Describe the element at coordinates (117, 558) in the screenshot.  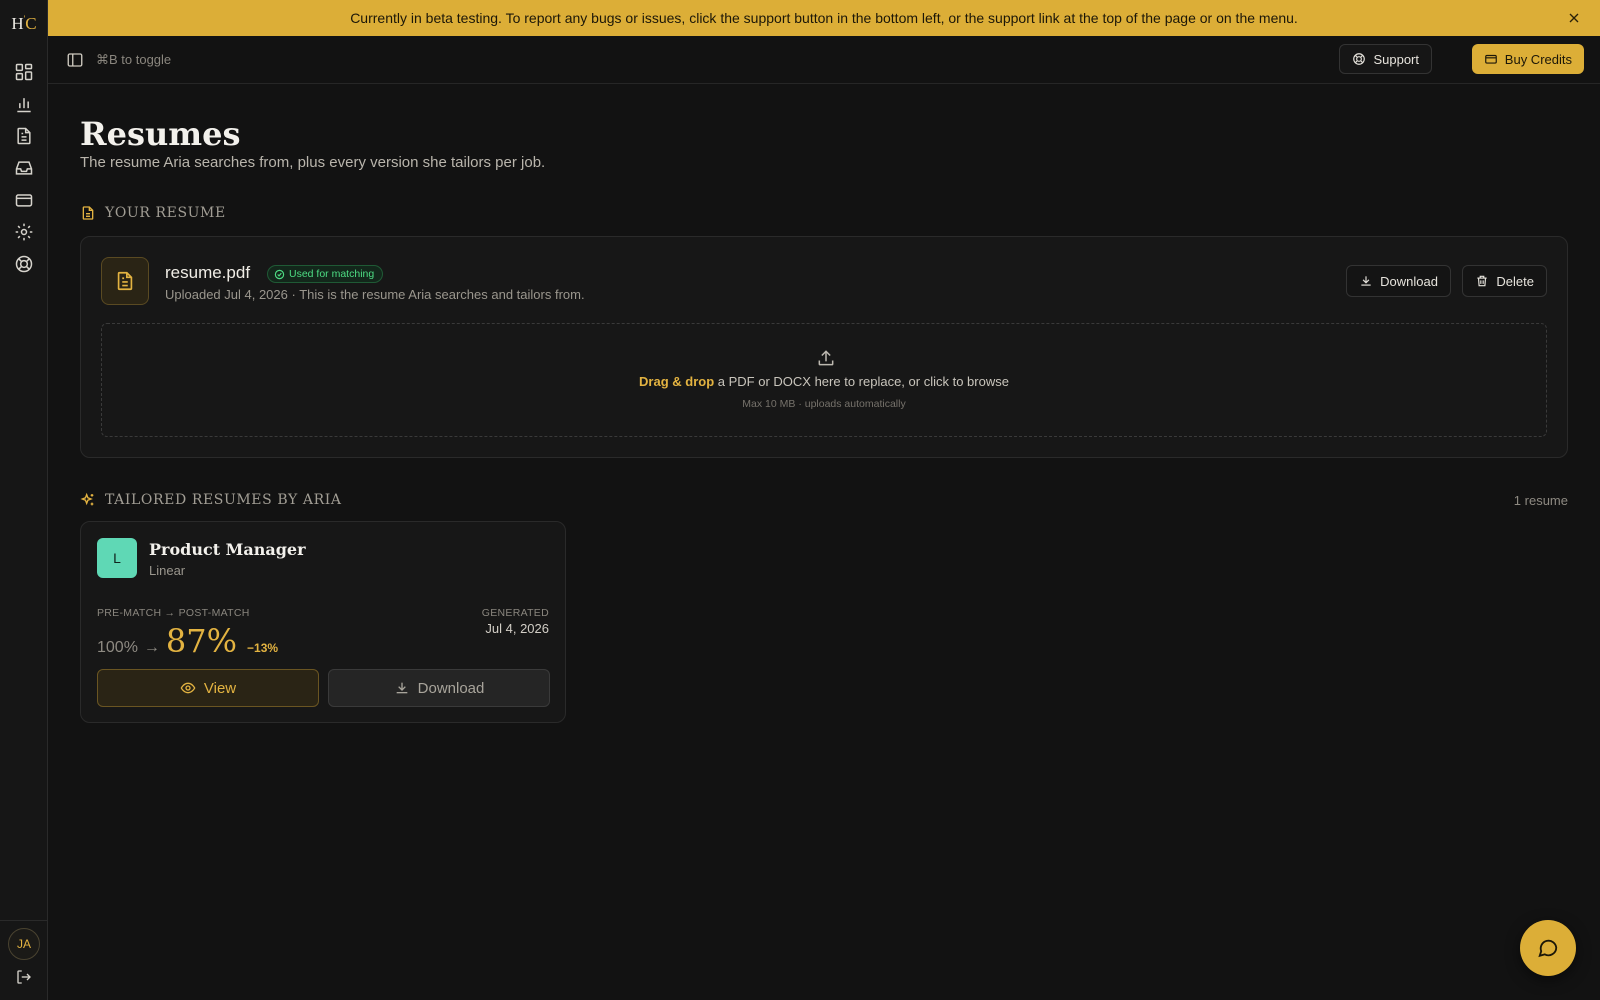
I see `company-avatar: L` at that location.